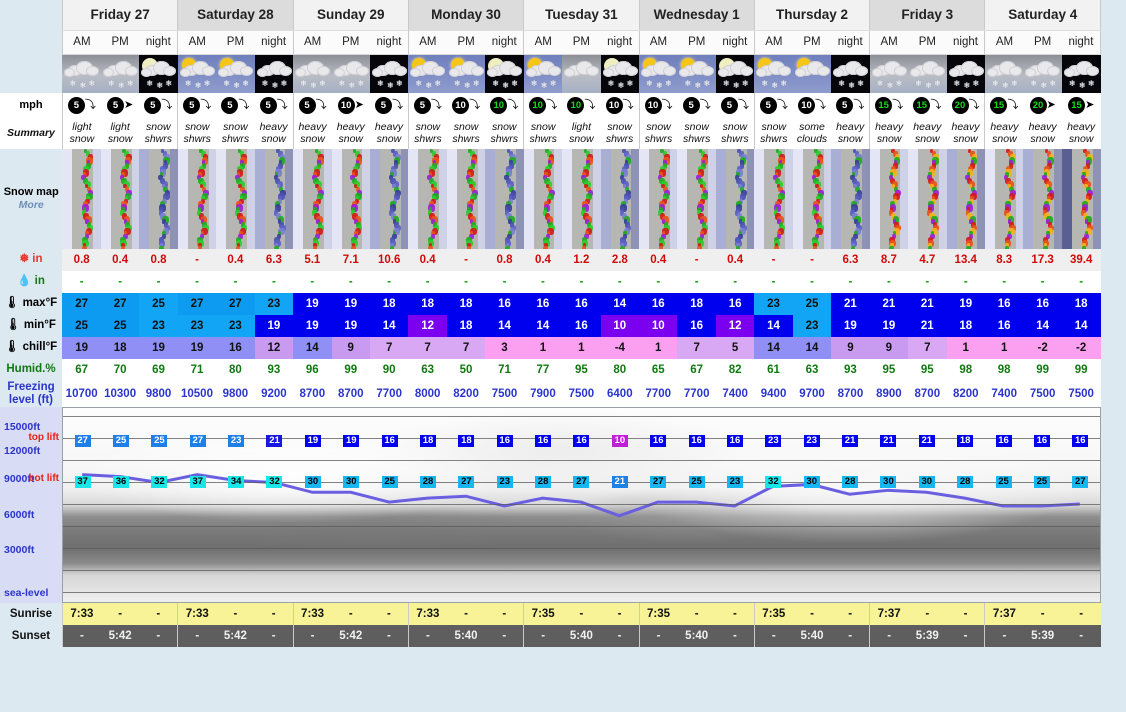  I want to click on max-temp-row-cell-20: 25, so click(812, 303).